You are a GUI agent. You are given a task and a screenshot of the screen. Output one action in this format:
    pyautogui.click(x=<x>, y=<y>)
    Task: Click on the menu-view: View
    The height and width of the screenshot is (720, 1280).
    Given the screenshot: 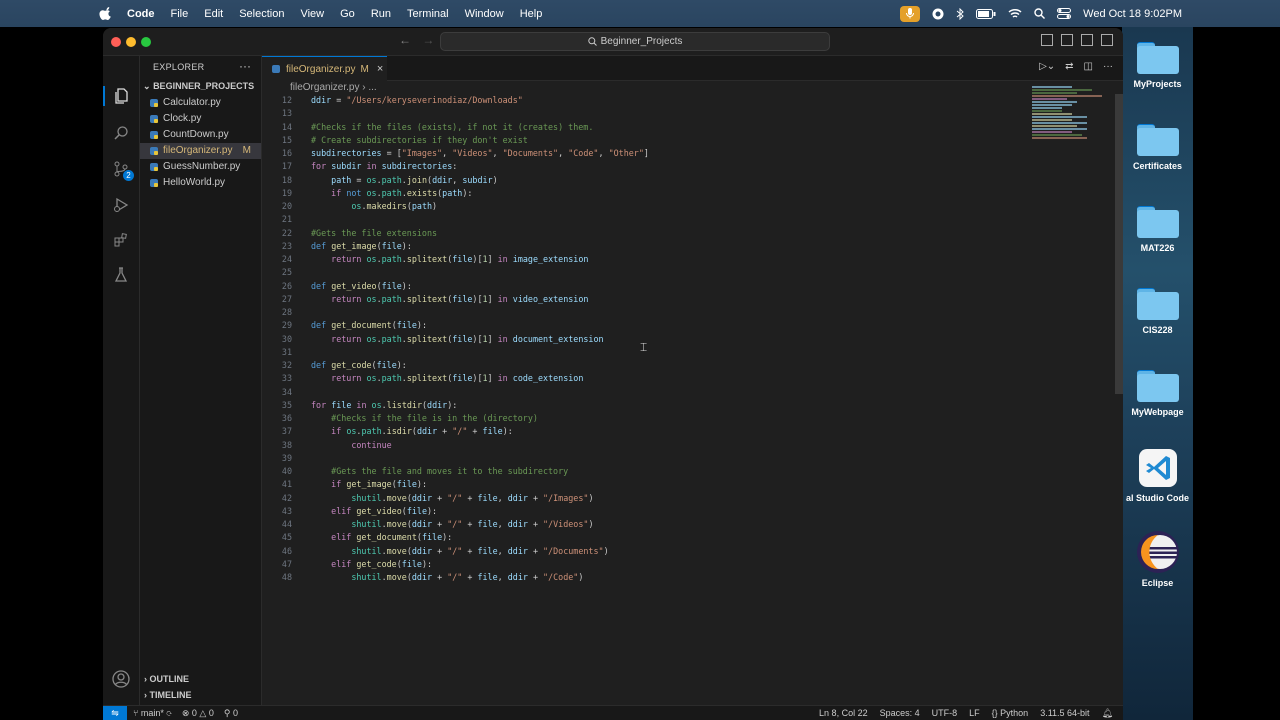 What is the action you would take?
    pyautogui.click(x=312, y=14)
    